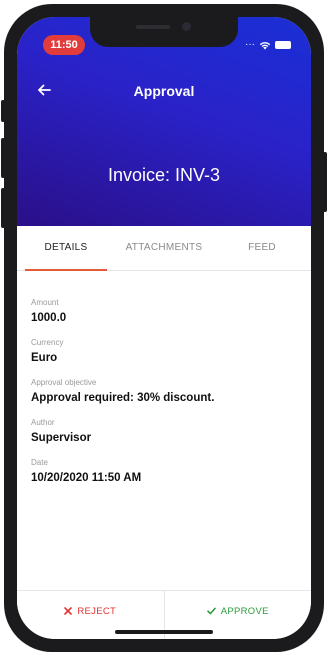  I want to click on status-icons: ···, so click(268, 45).